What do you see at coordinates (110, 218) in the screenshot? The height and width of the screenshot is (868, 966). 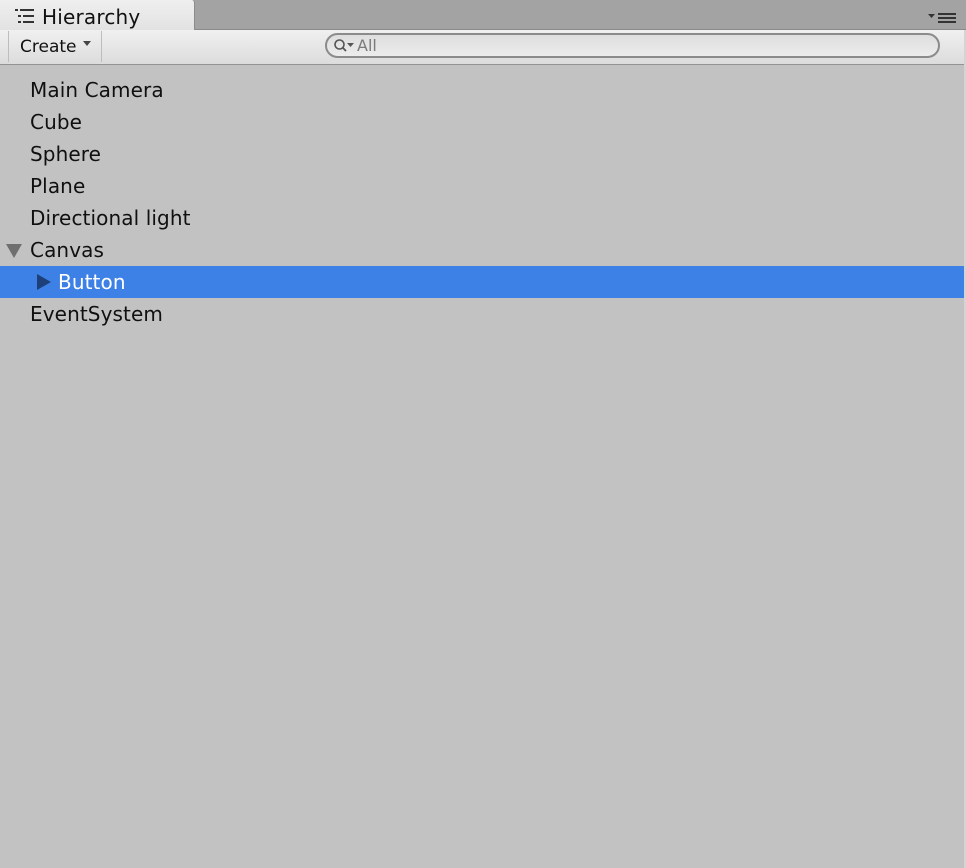 I see `hierarchy-item-label: Directional light` at bounding box center [110, 218].